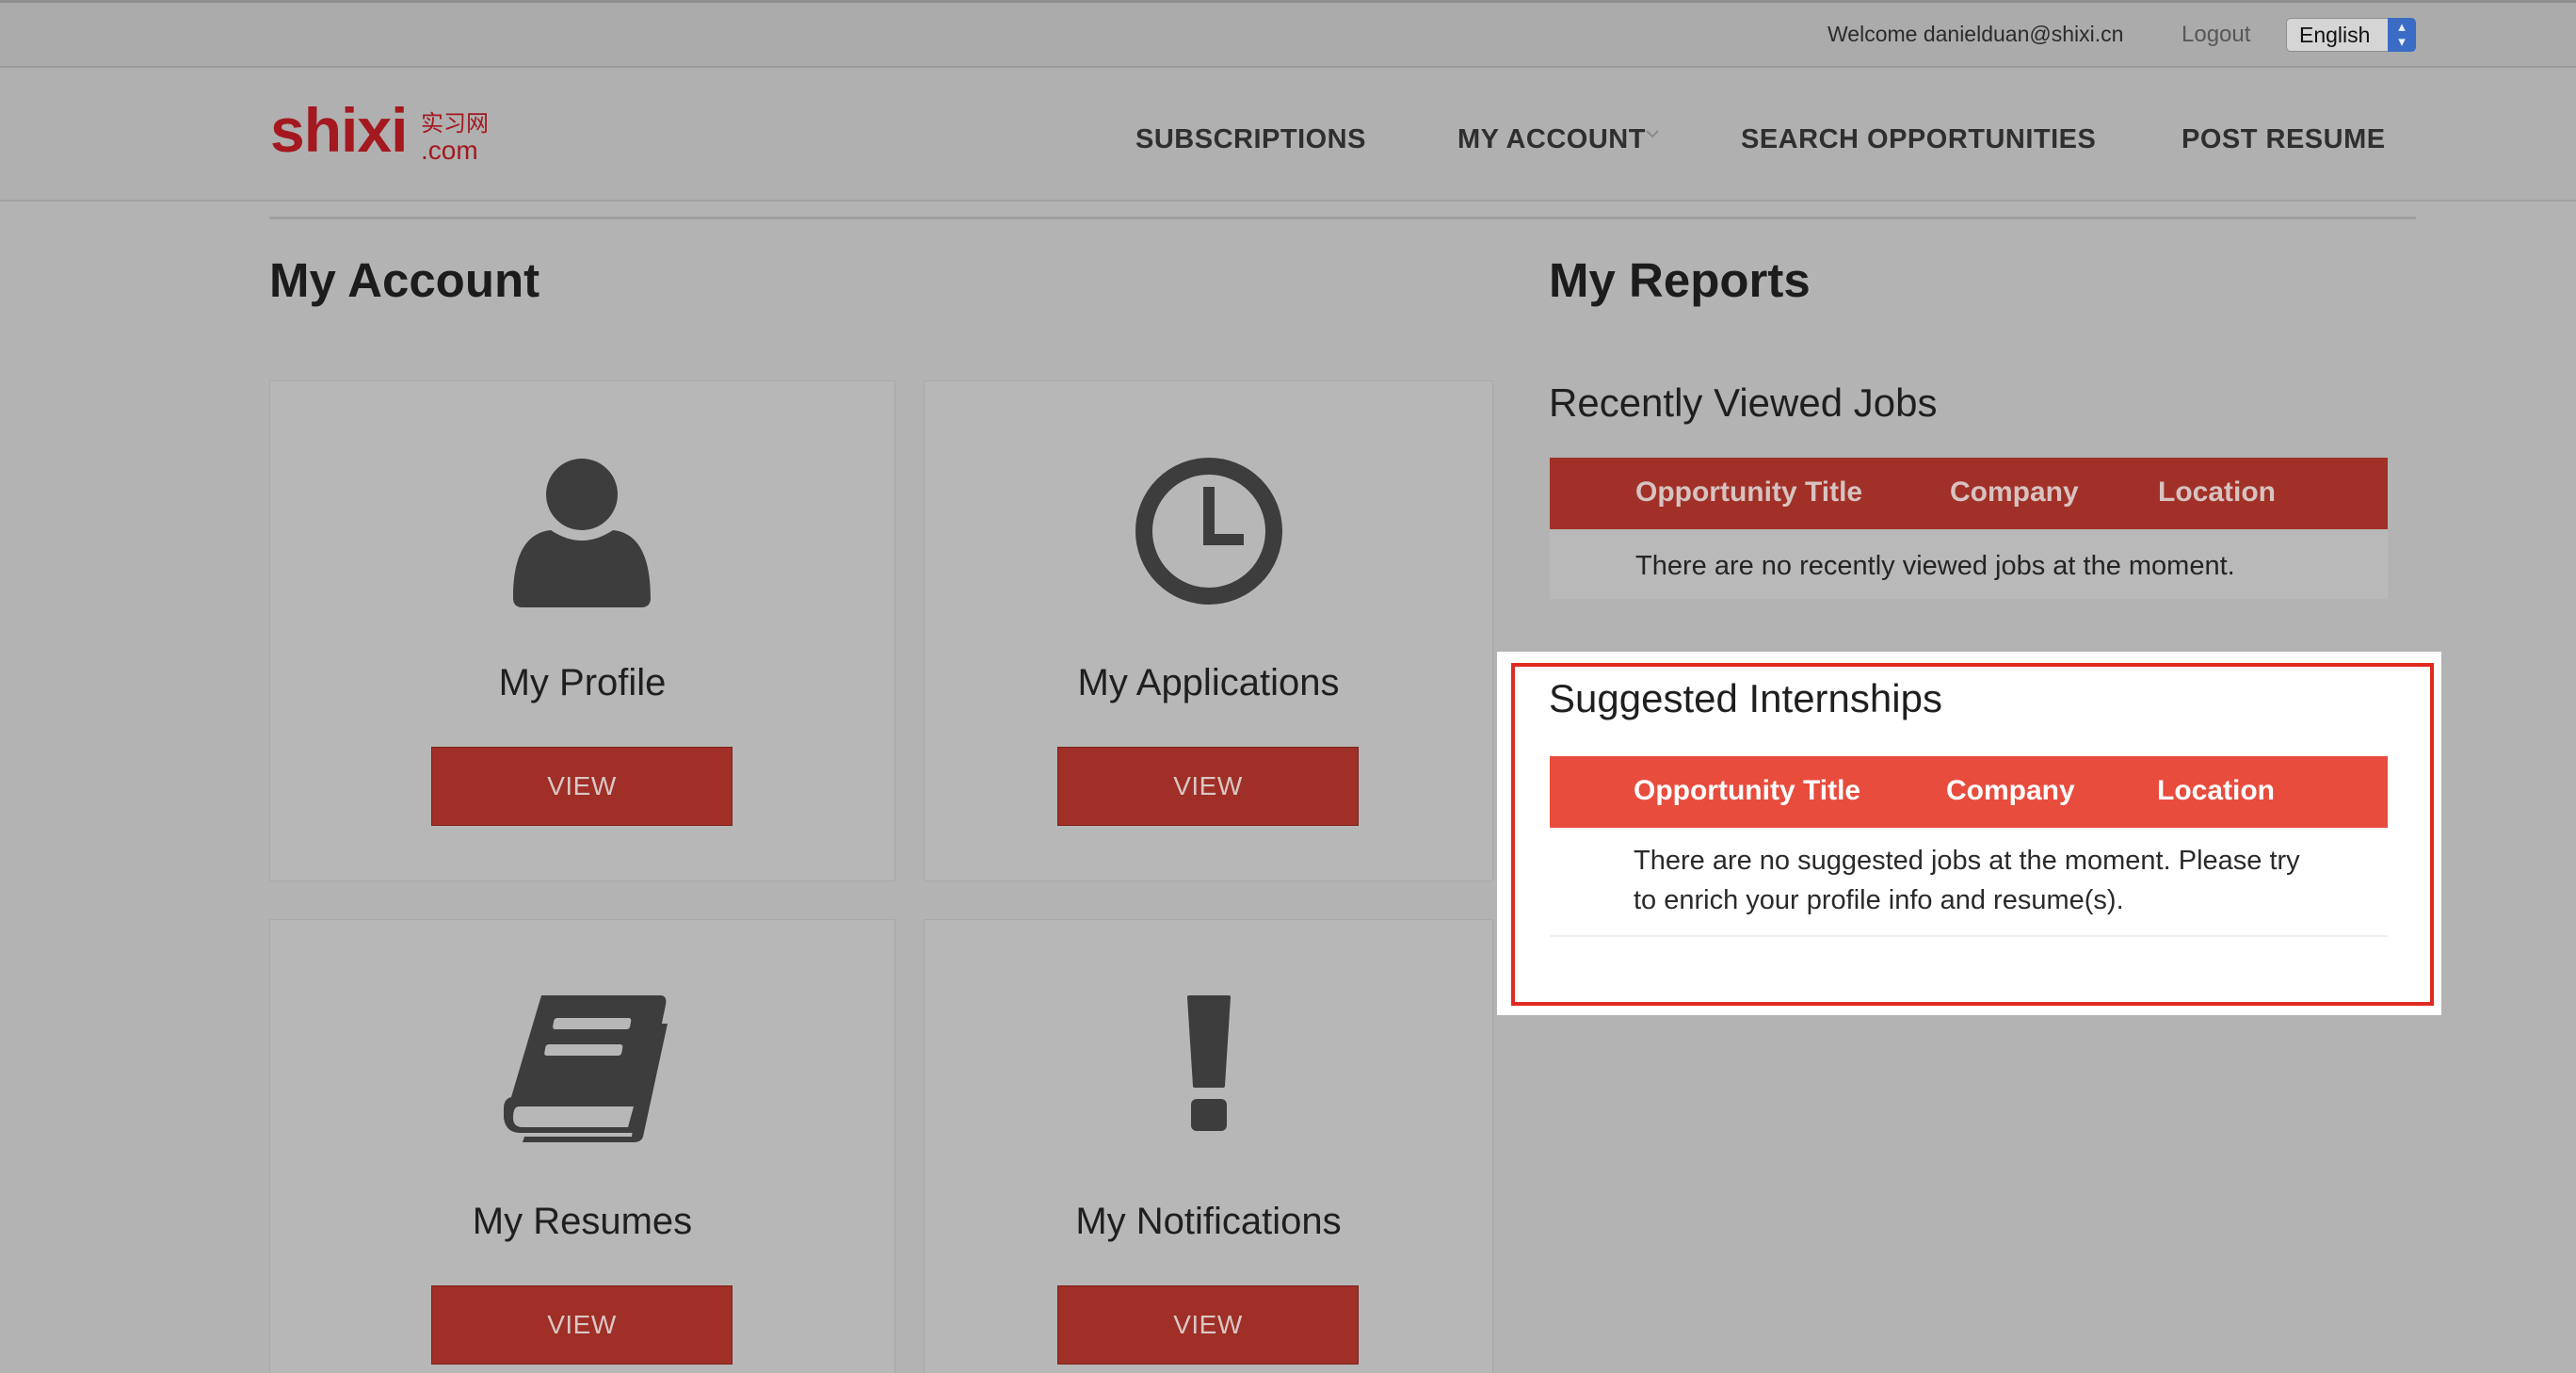  Describe the element at coordinates (2284, 139) in the screenshot. I see `nav-post-resume: POST RESUME` at that location.